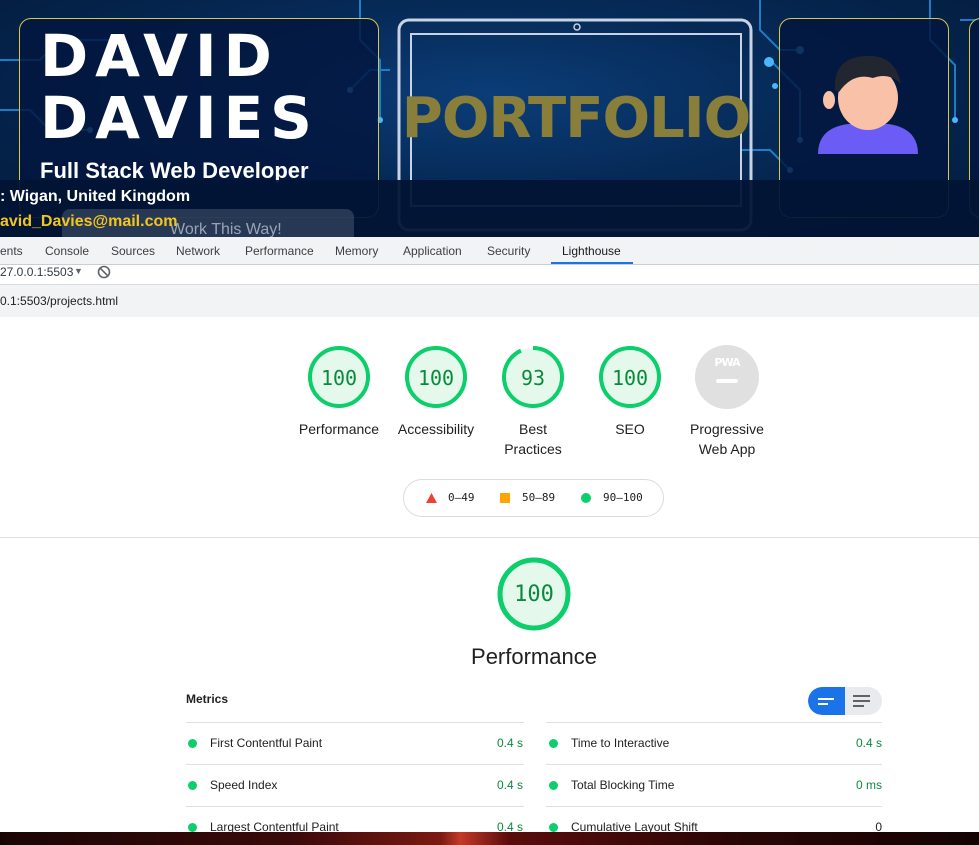 This screenshot has height=845, width=979. I want to click on label-seo: SEO, so click(630, 429).